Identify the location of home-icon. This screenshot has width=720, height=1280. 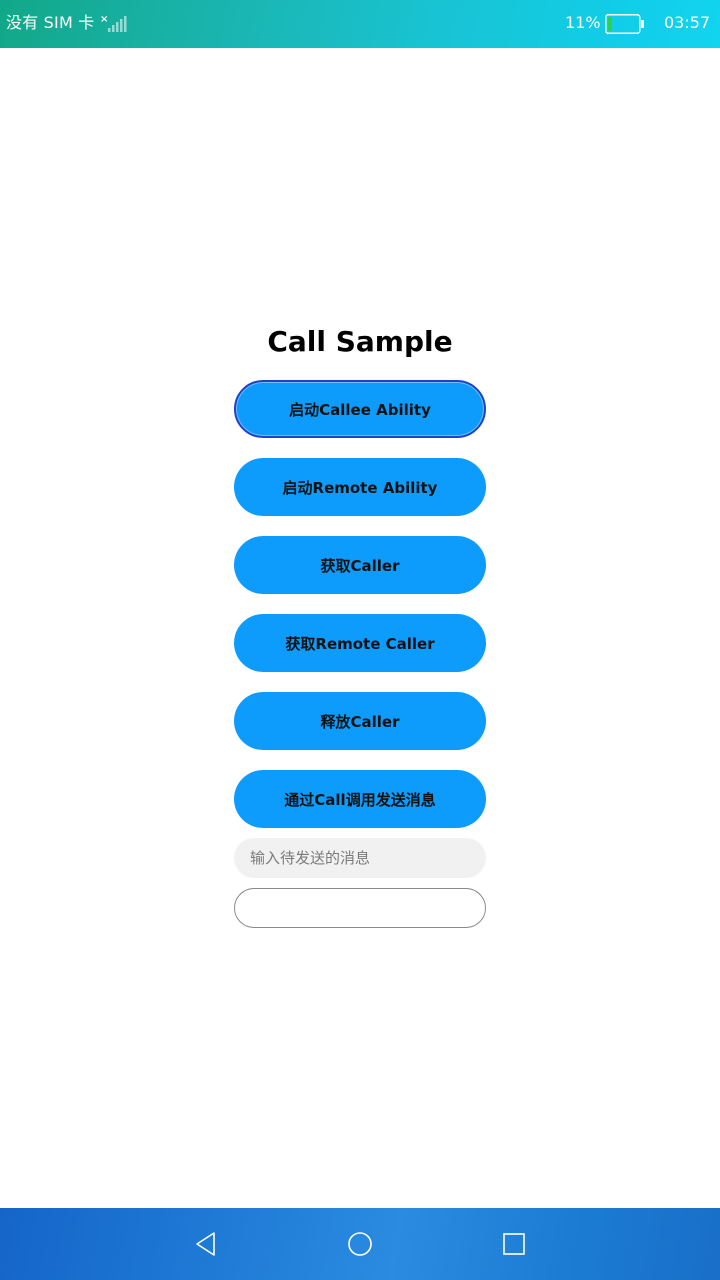
(360, 1244).